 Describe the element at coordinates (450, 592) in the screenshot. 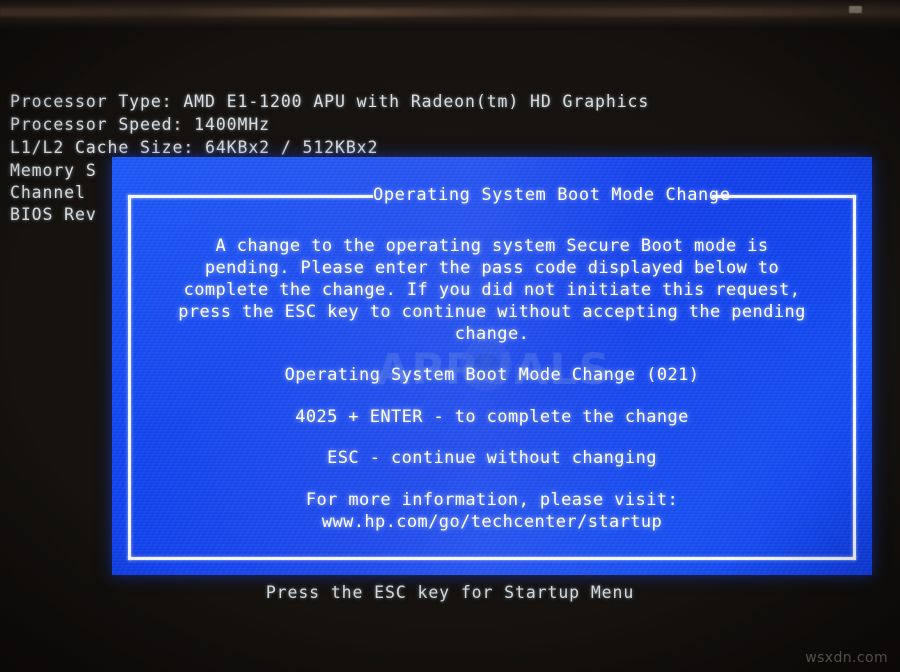

I see `startup-menu-hint: Press the ESC key for Startup Menu` at that location.